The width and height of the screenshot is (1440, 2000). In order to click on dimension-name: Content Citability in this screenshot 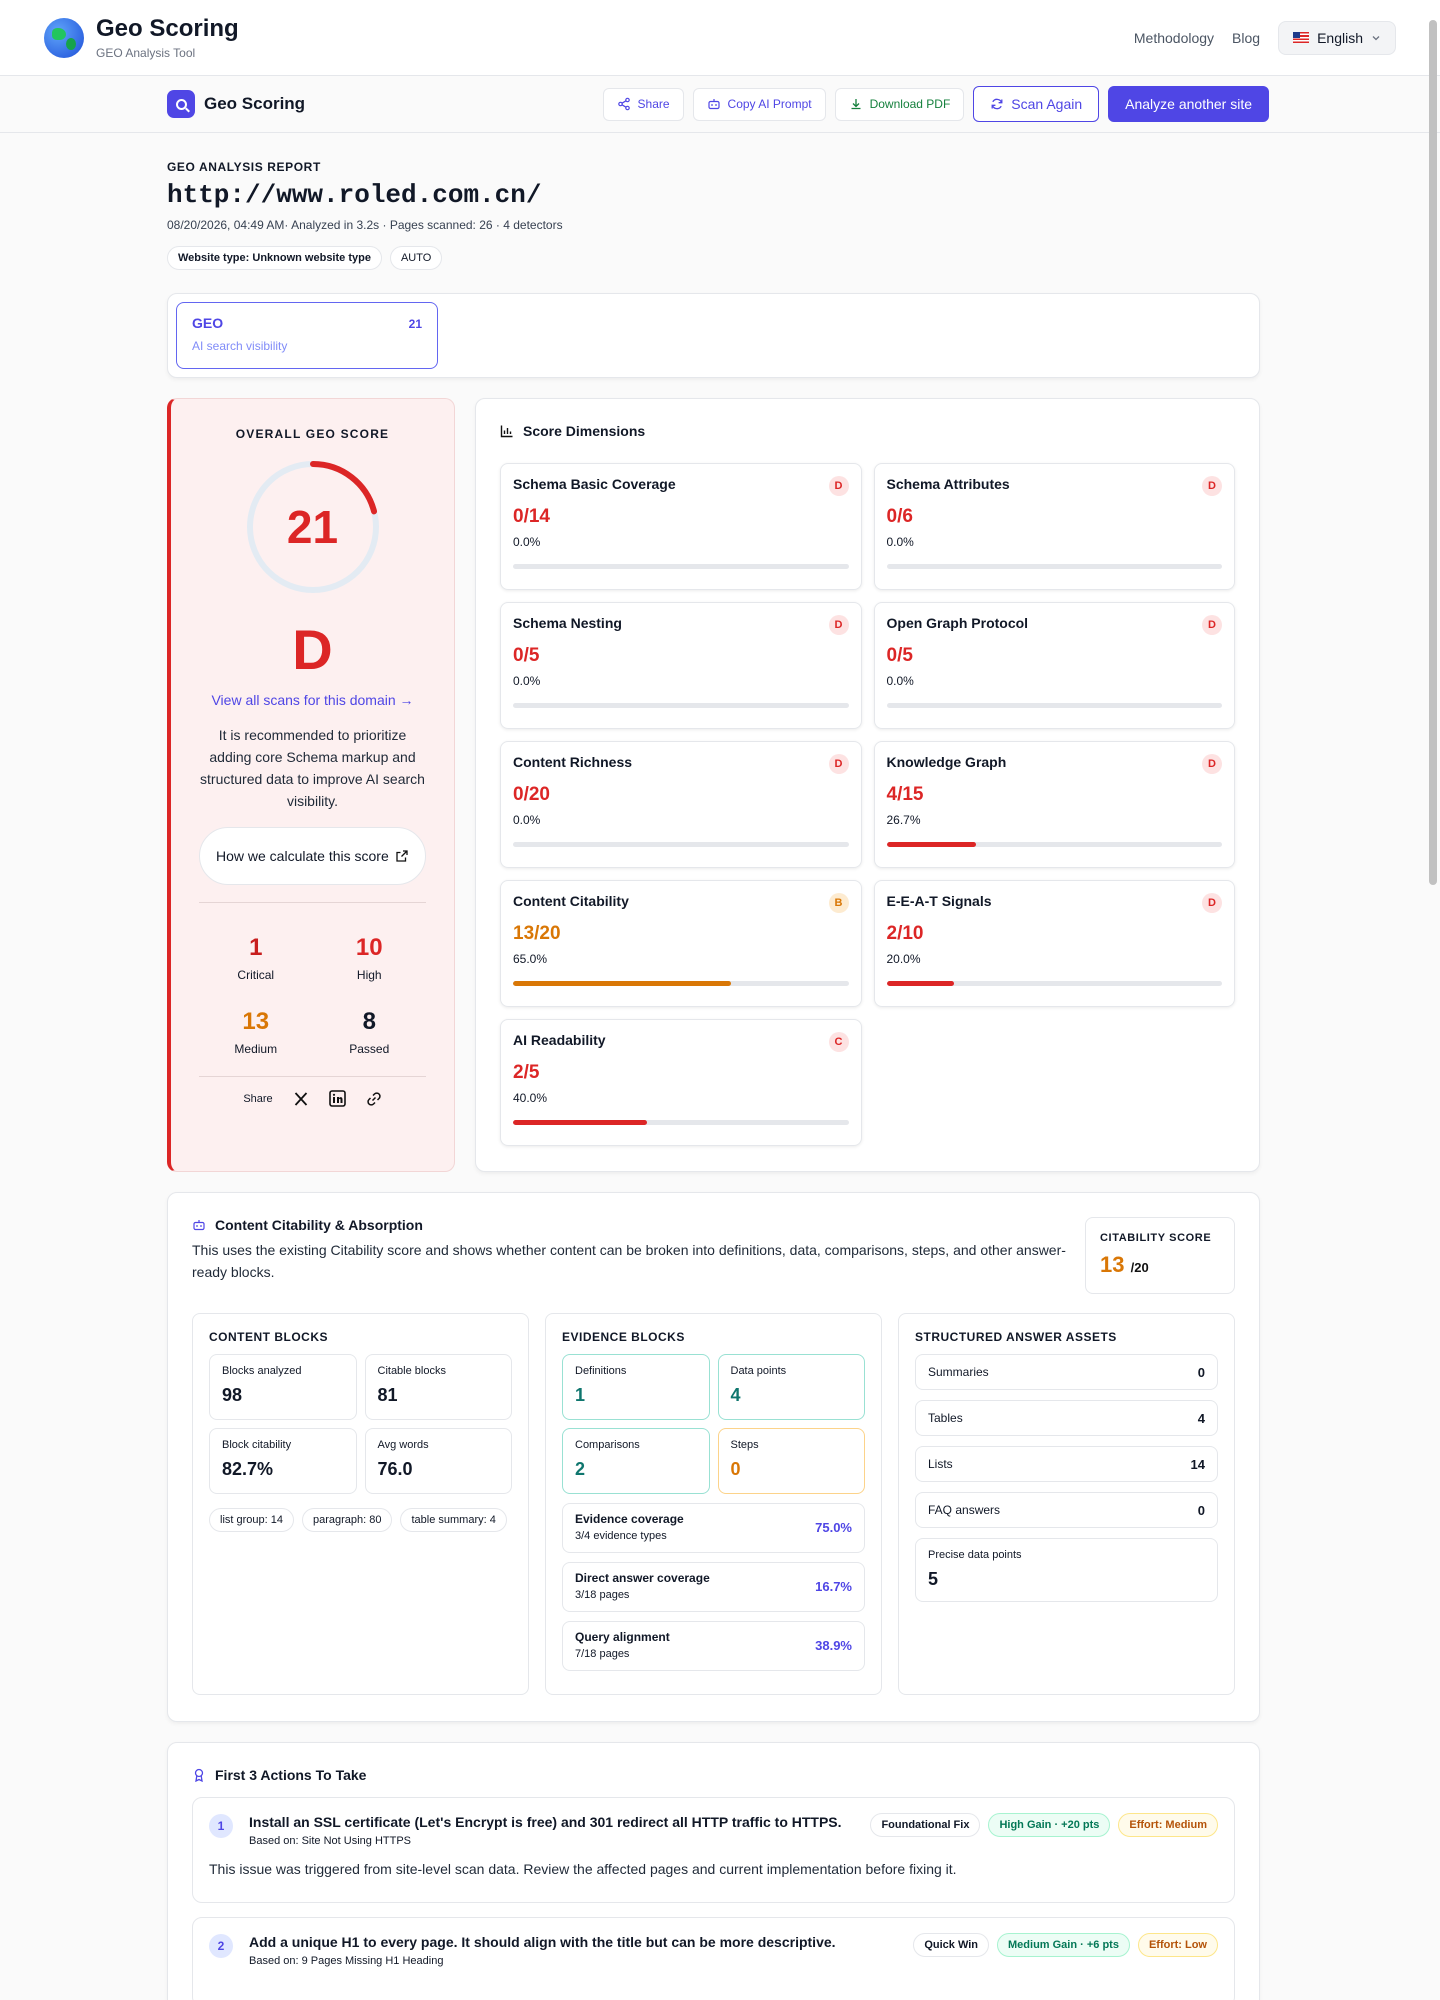, I will do `click(571, 901)`.